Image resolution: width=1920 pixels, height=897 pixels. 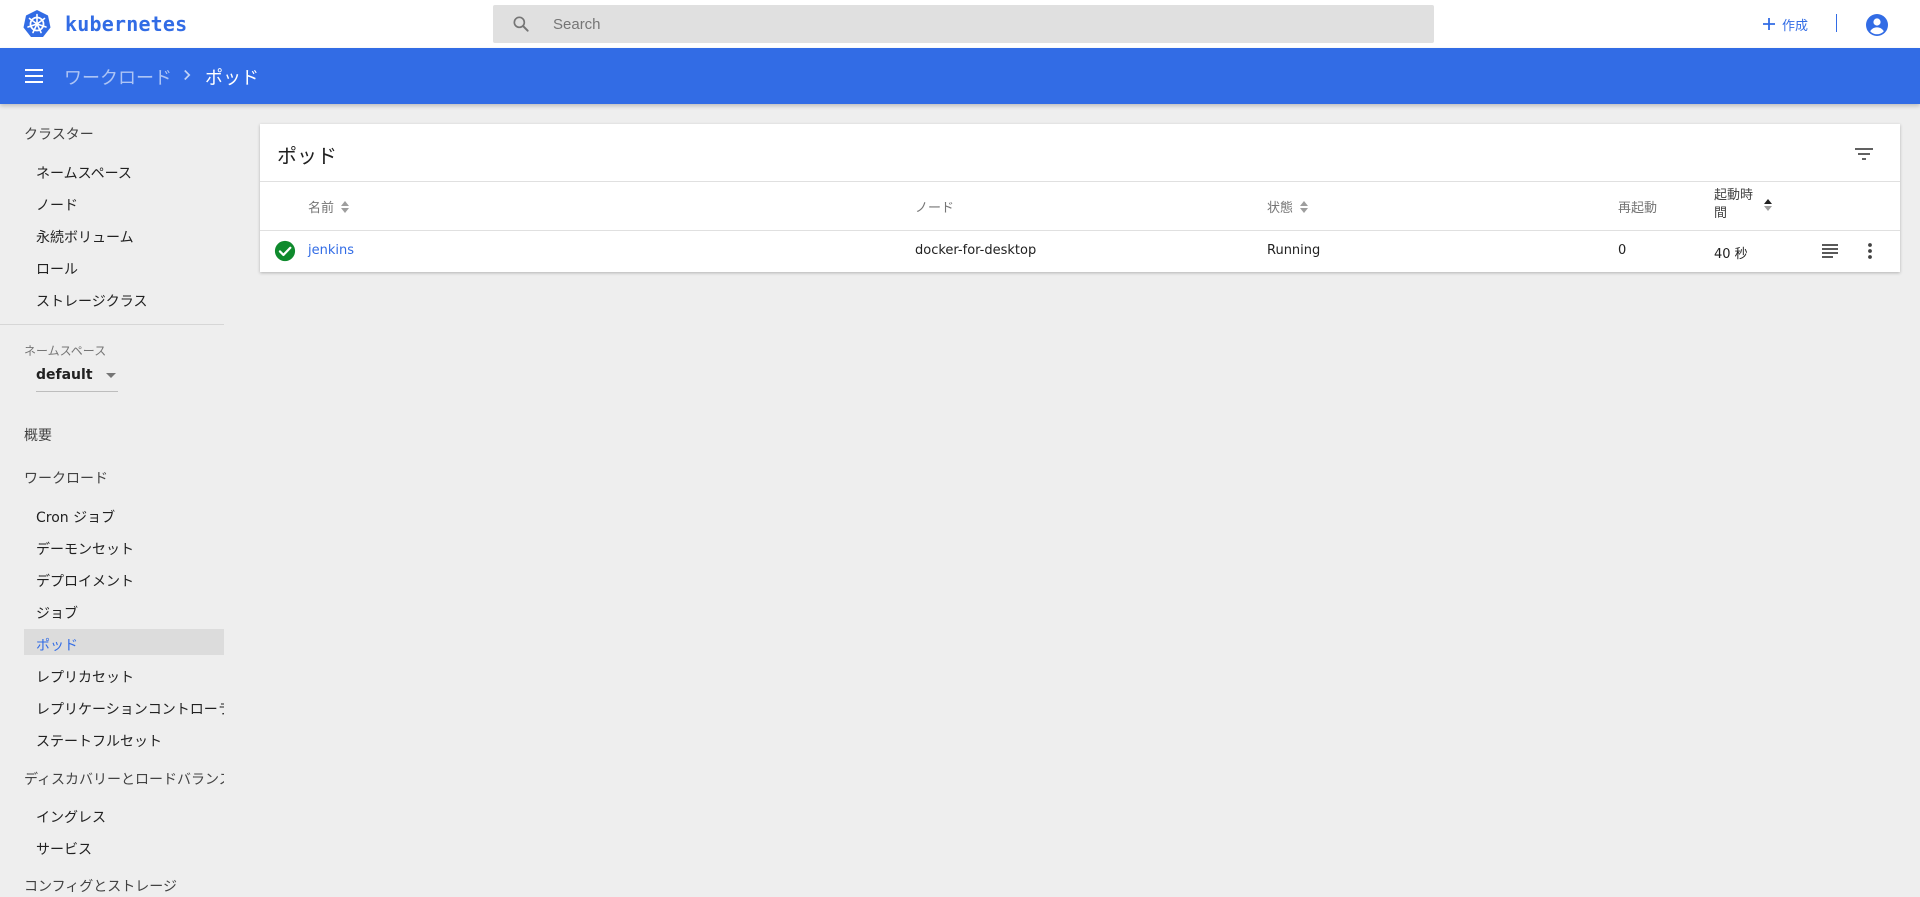 What do you see at coordinates (37, 24) in the screenshot?
I see `kubernetes-logo` at bounding box center [37, 24].